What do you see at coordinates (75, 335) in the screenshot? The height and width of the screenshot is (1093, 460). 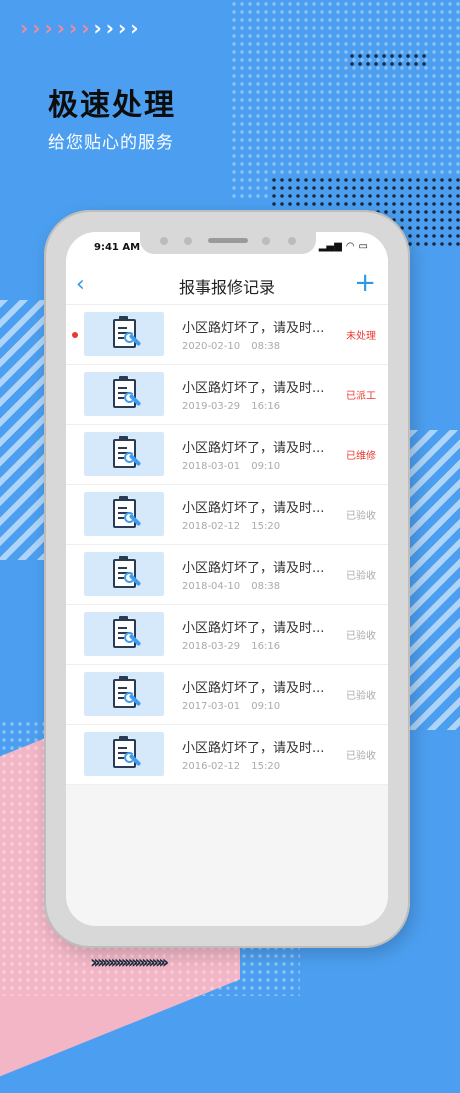 I see `unread-dot` at bounding box center [75, 335].